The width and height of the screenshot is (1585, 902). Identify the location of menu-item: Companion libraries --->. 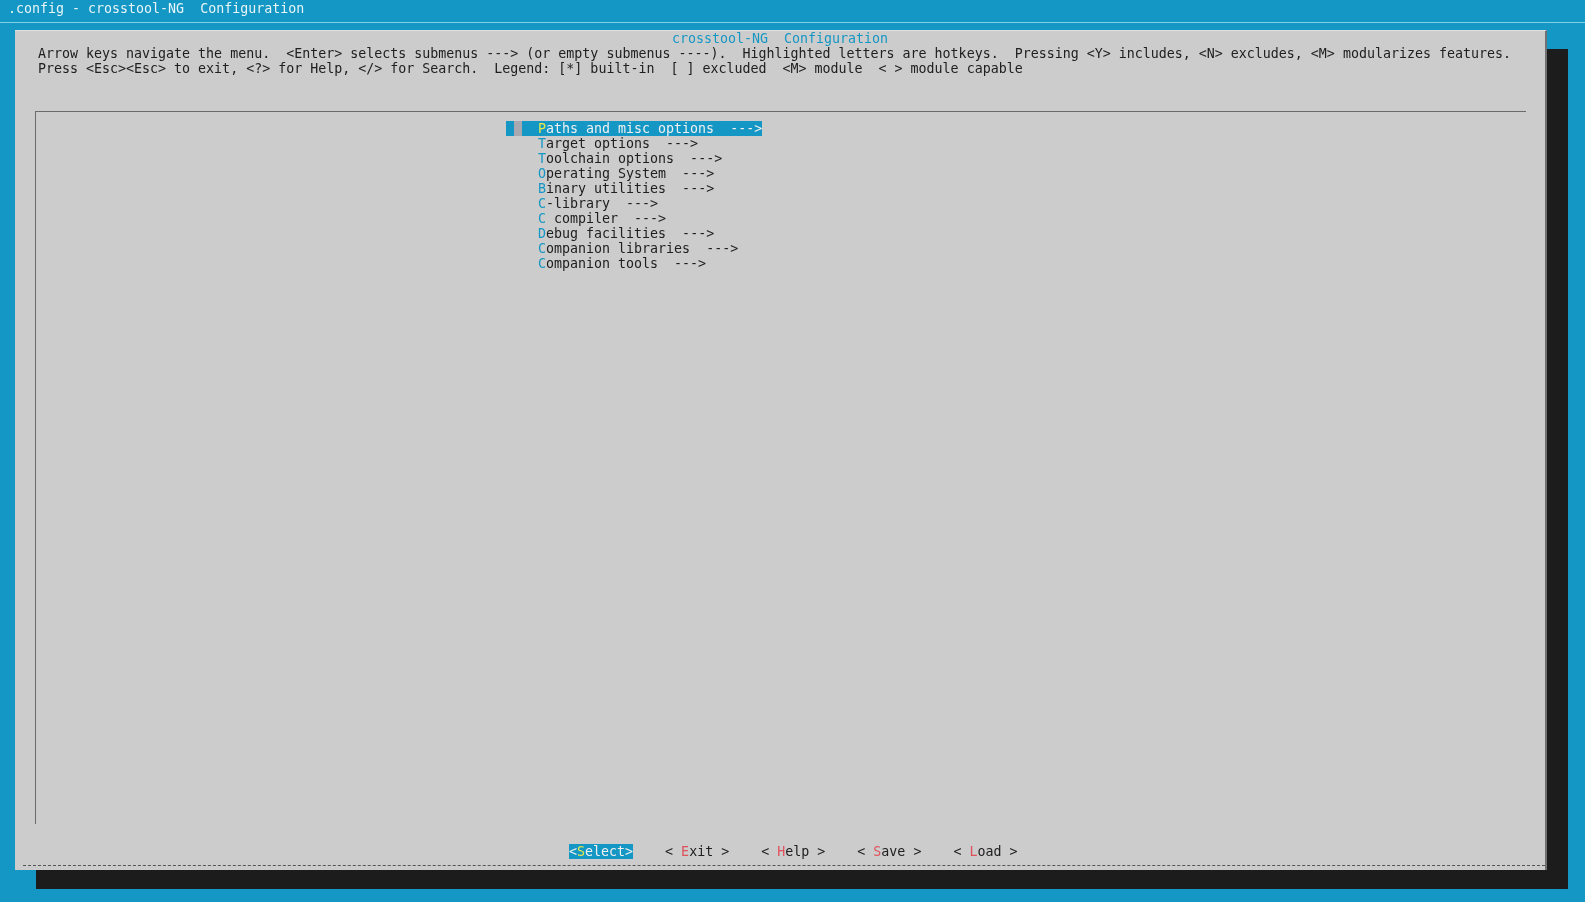
(630, 248).